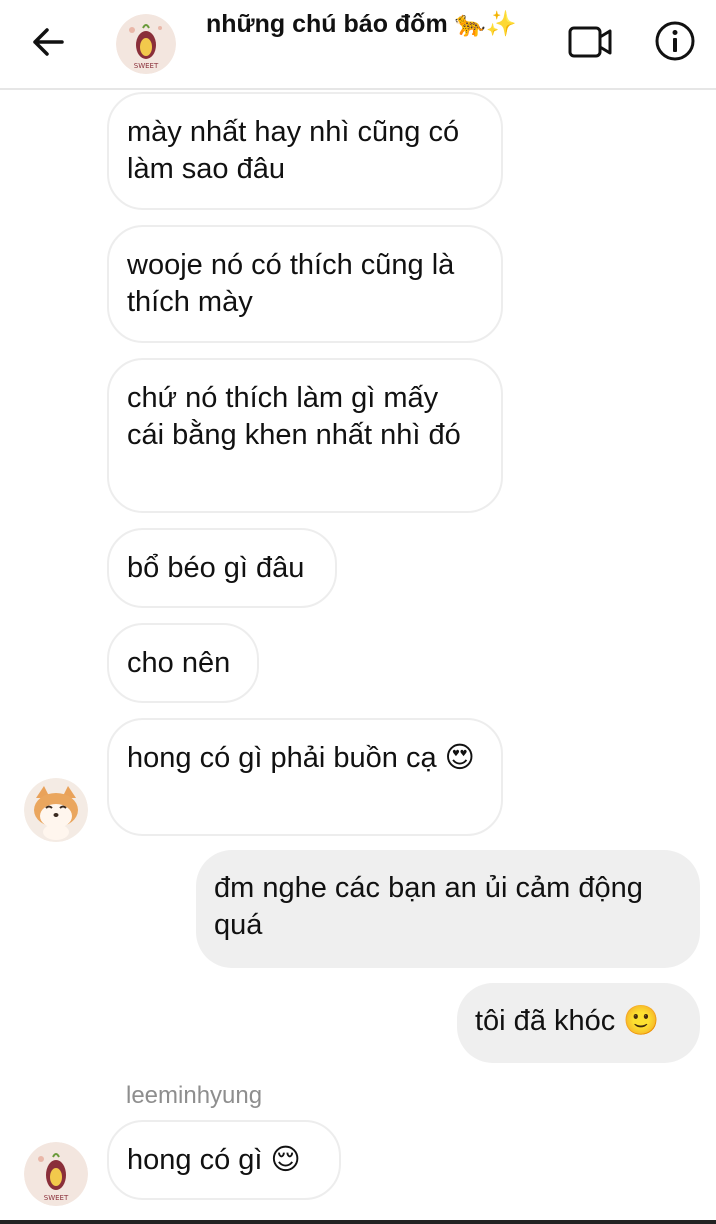 The width and height of the screenshot is (716, 1224). Describe the element at coordinates (428, 906) in the screenshot. I see `message-text: đm nghe các bạn an ủi cảm động quá` at that location.